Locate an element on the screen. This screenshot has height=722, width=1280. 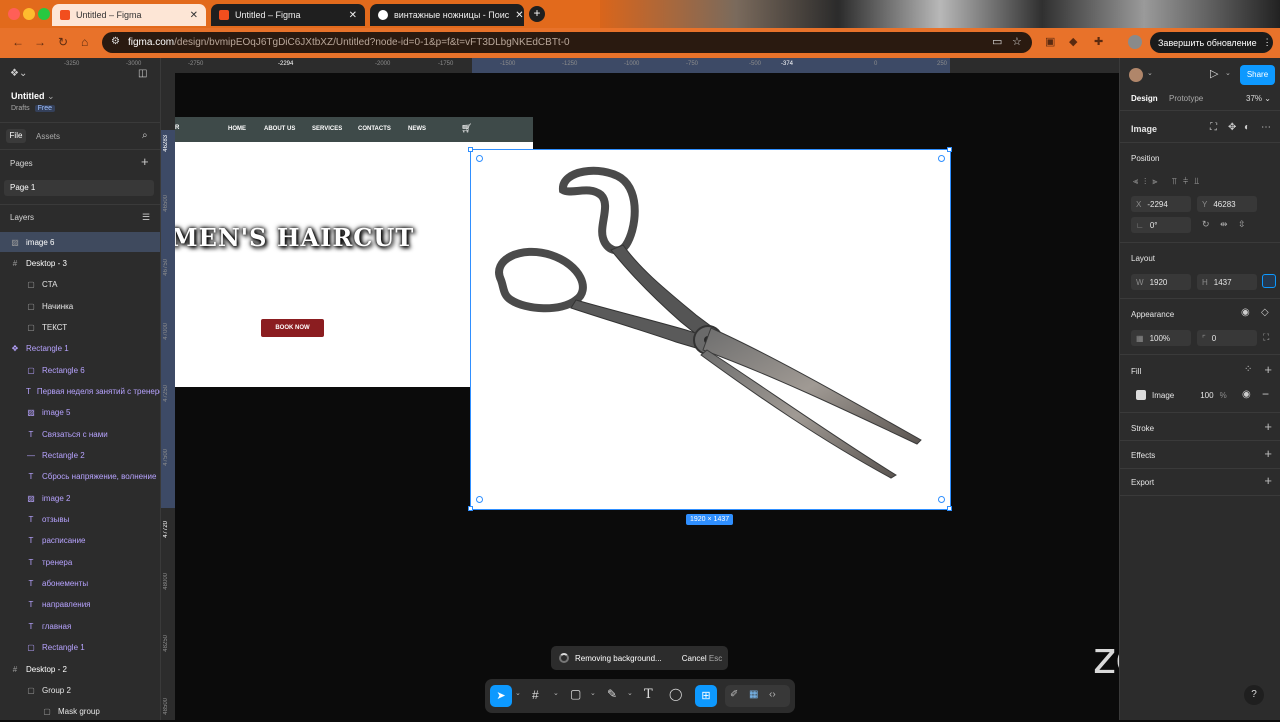
cast-icon: ▭ is located at coordinates (997, 41).